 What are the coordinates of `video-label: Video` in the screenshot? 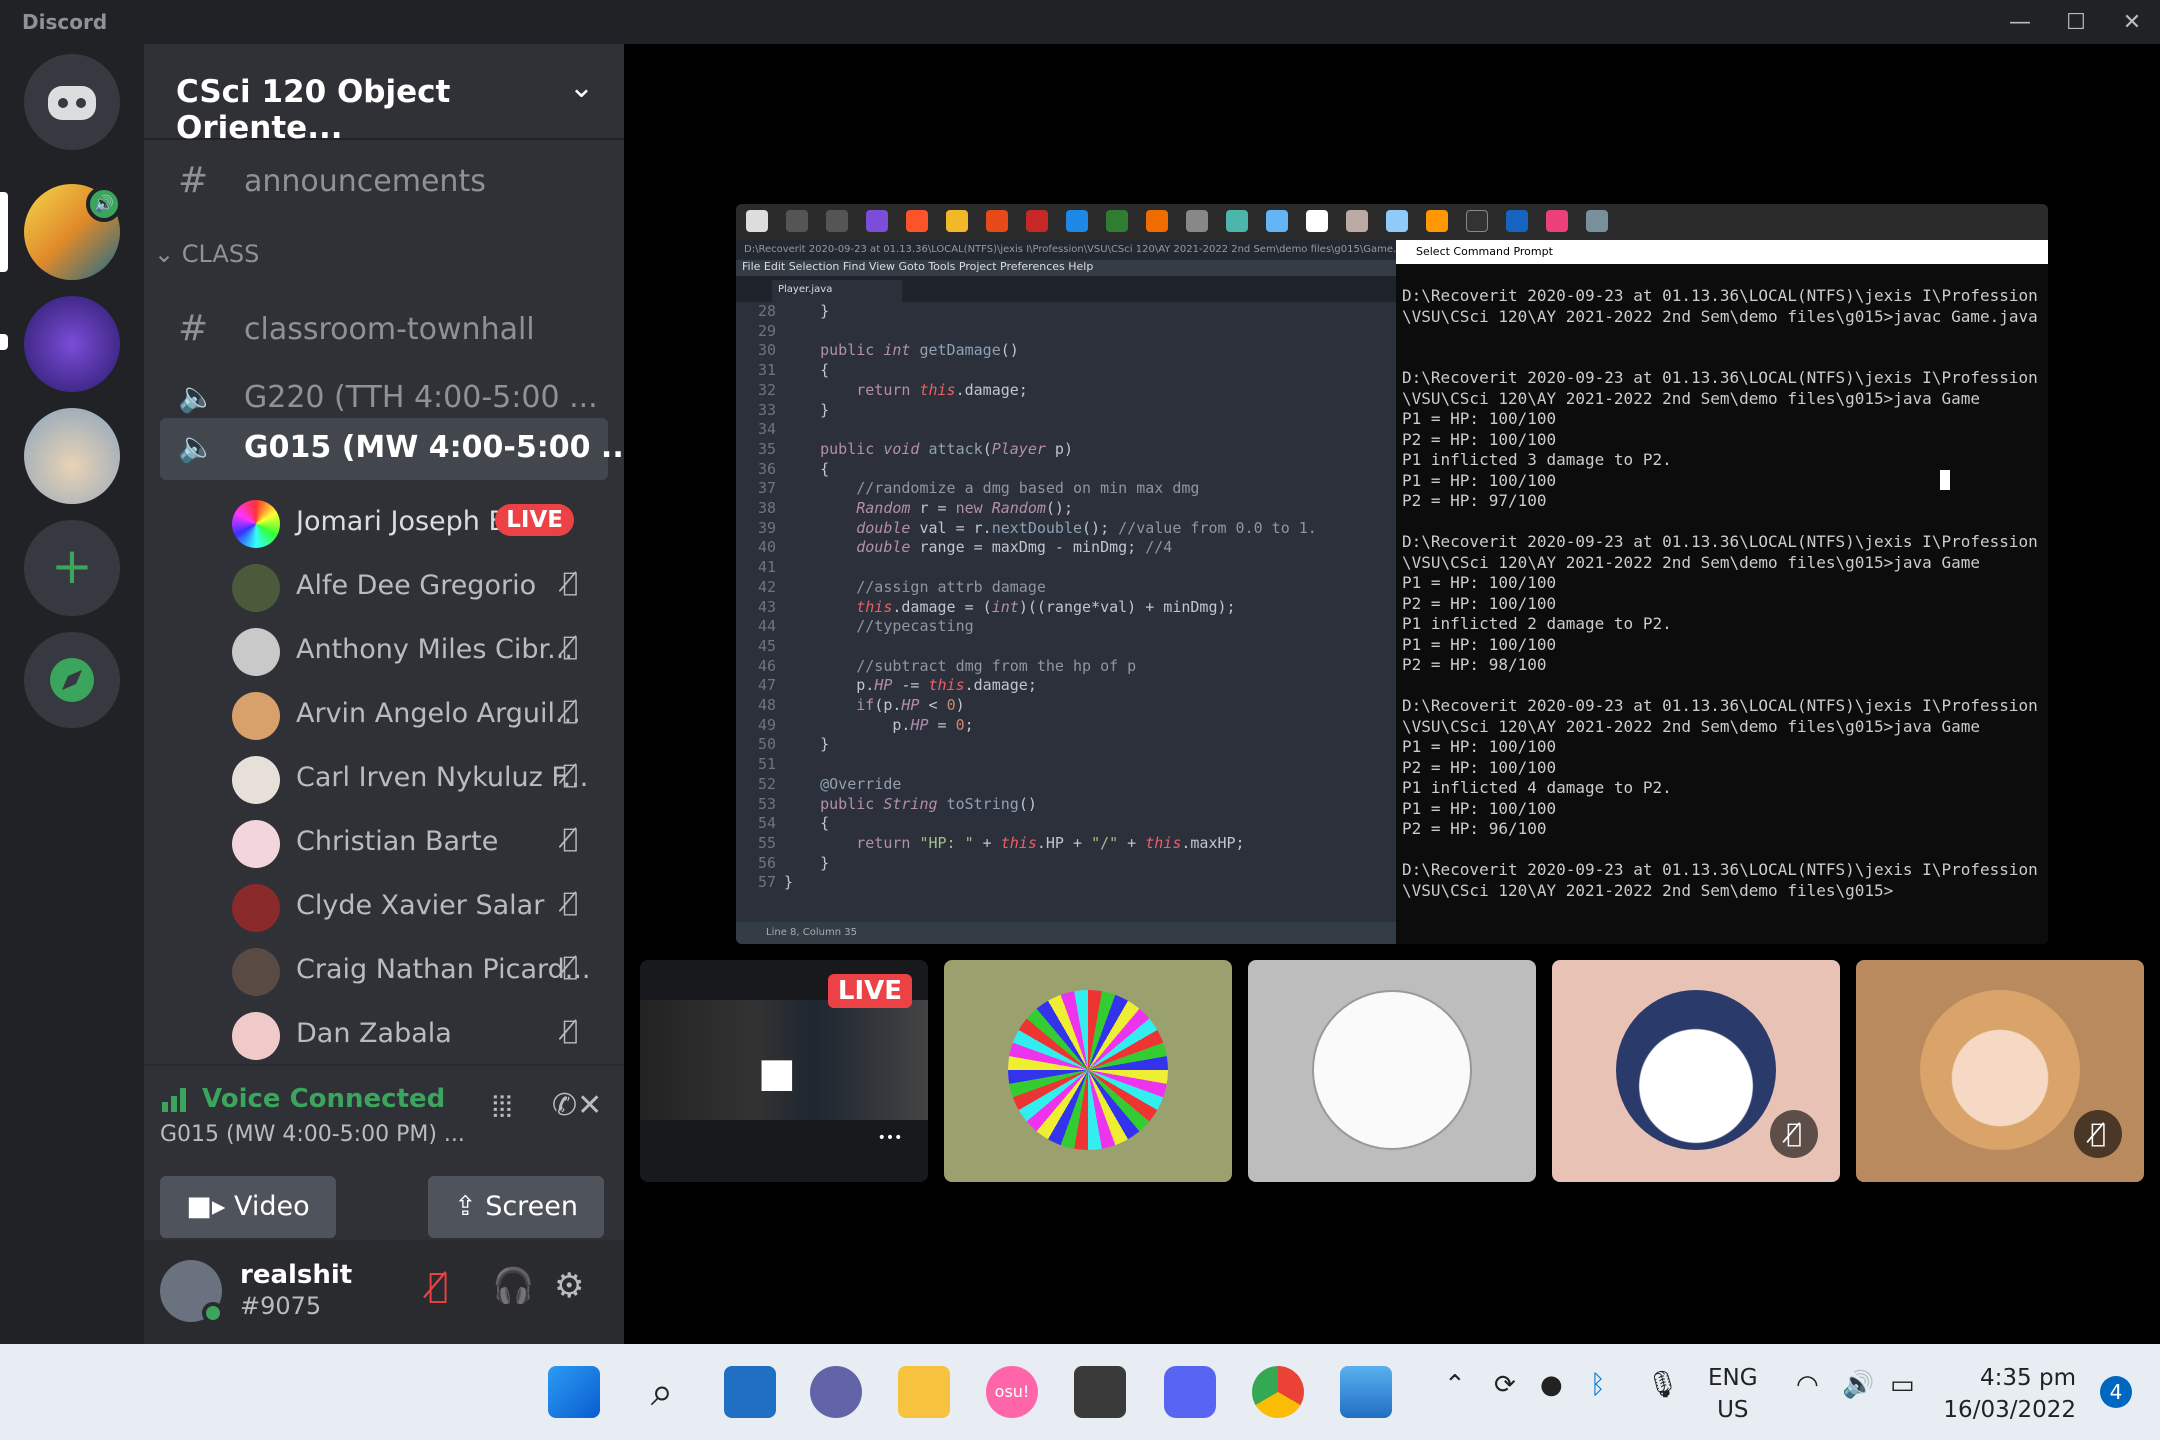 It's located at (272, 1206).